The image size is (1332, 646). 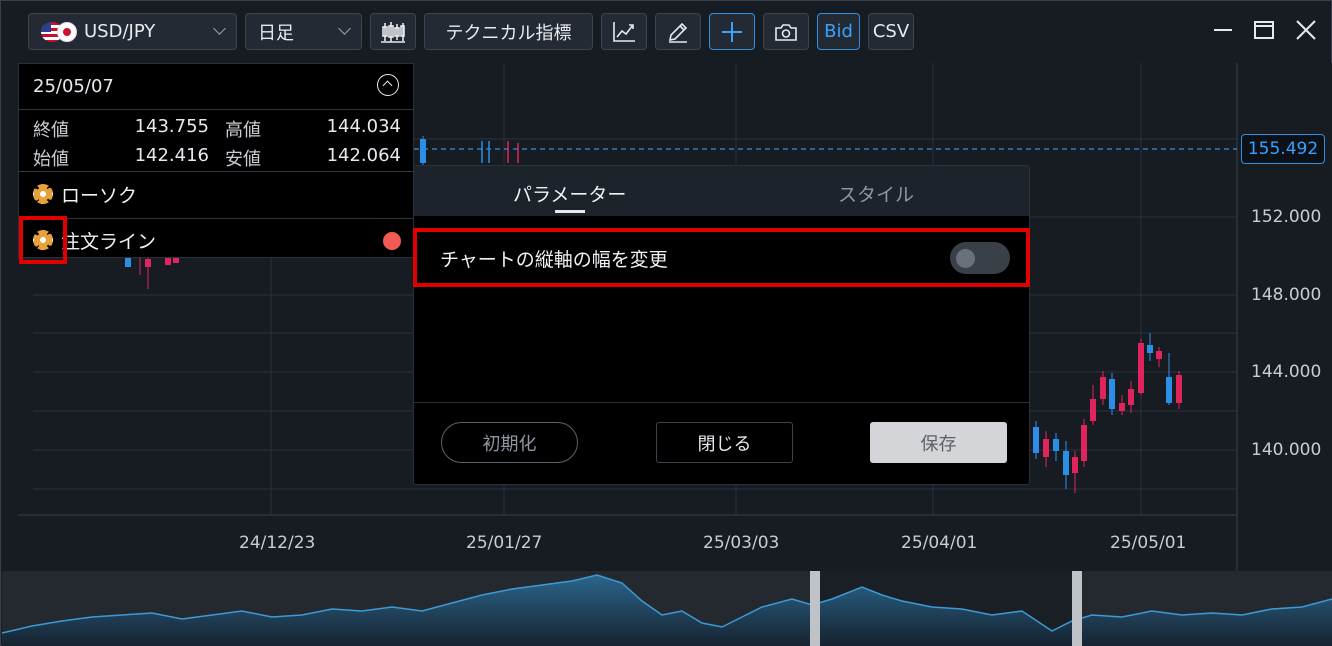 I want to click on y-axis-label: 140.000, so click(x=1286, y=450).